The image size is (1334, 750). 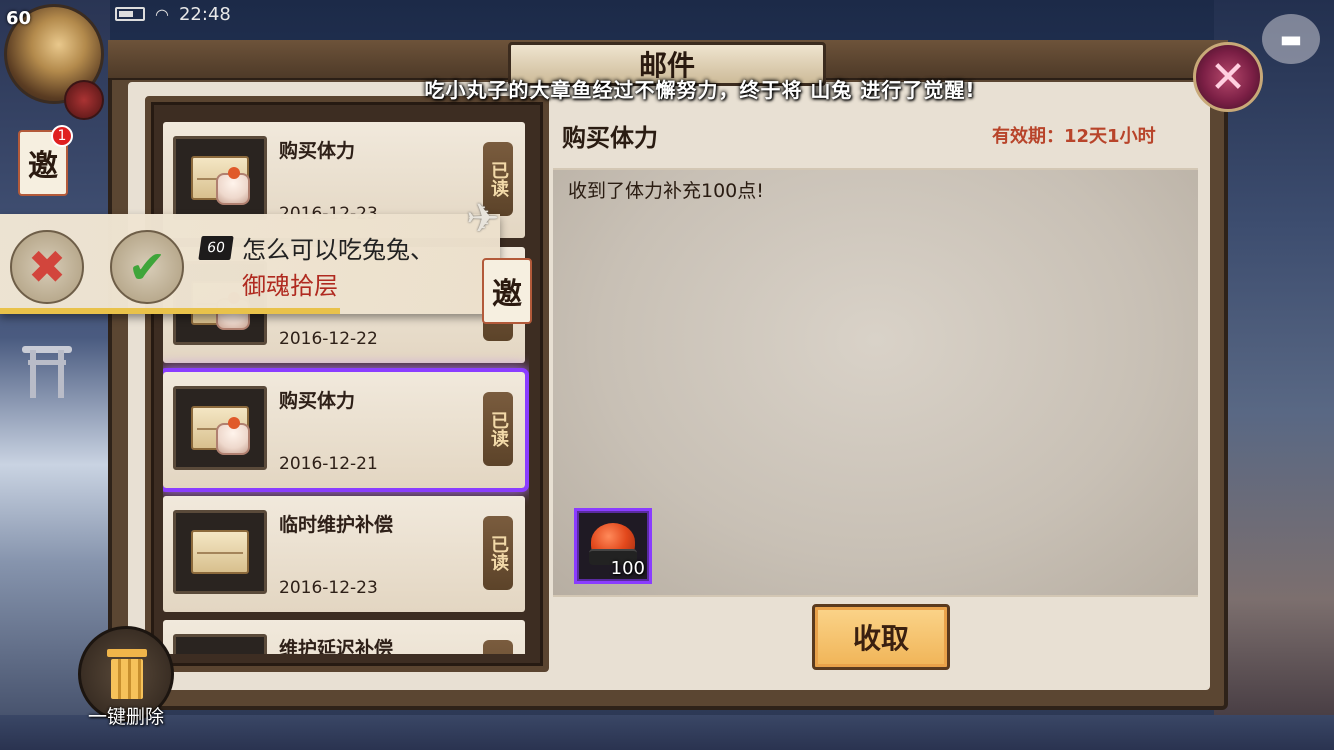 What do you see at coordinates (204, 14) in the screenshot?
I see `status-time: 22:48` at bounding box center [204, 14].